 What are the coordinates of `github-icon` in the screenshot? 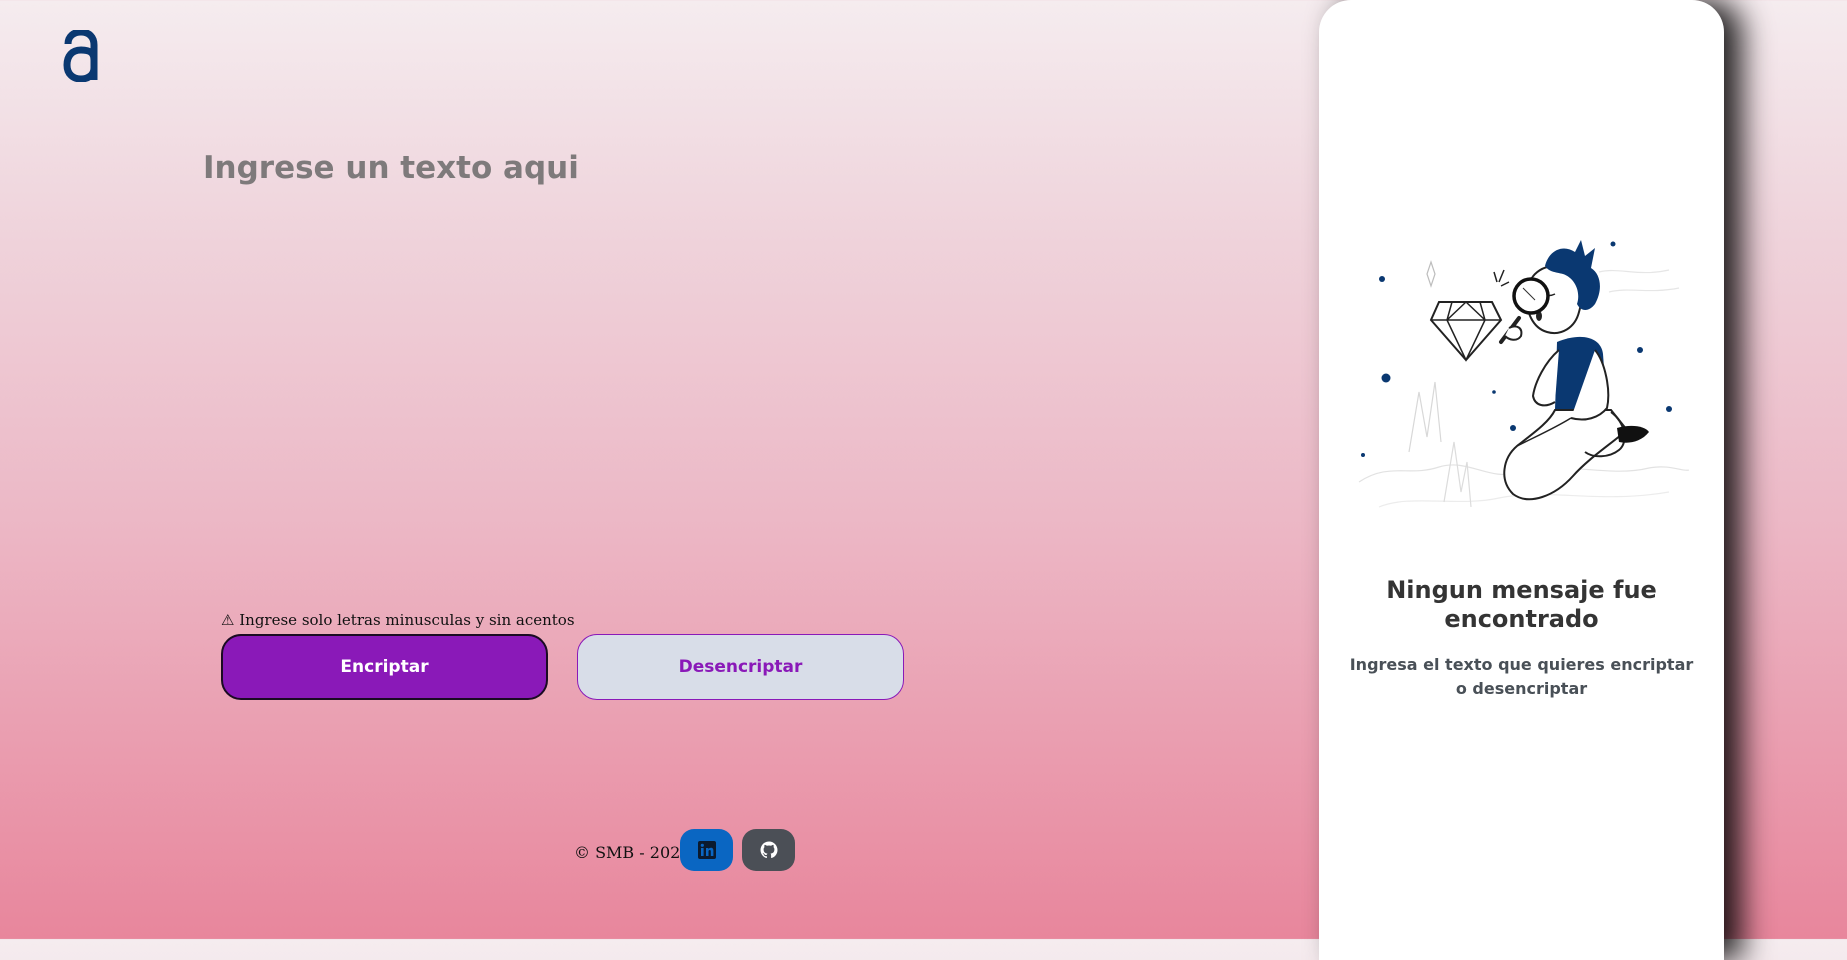 It's located at (768, 850).